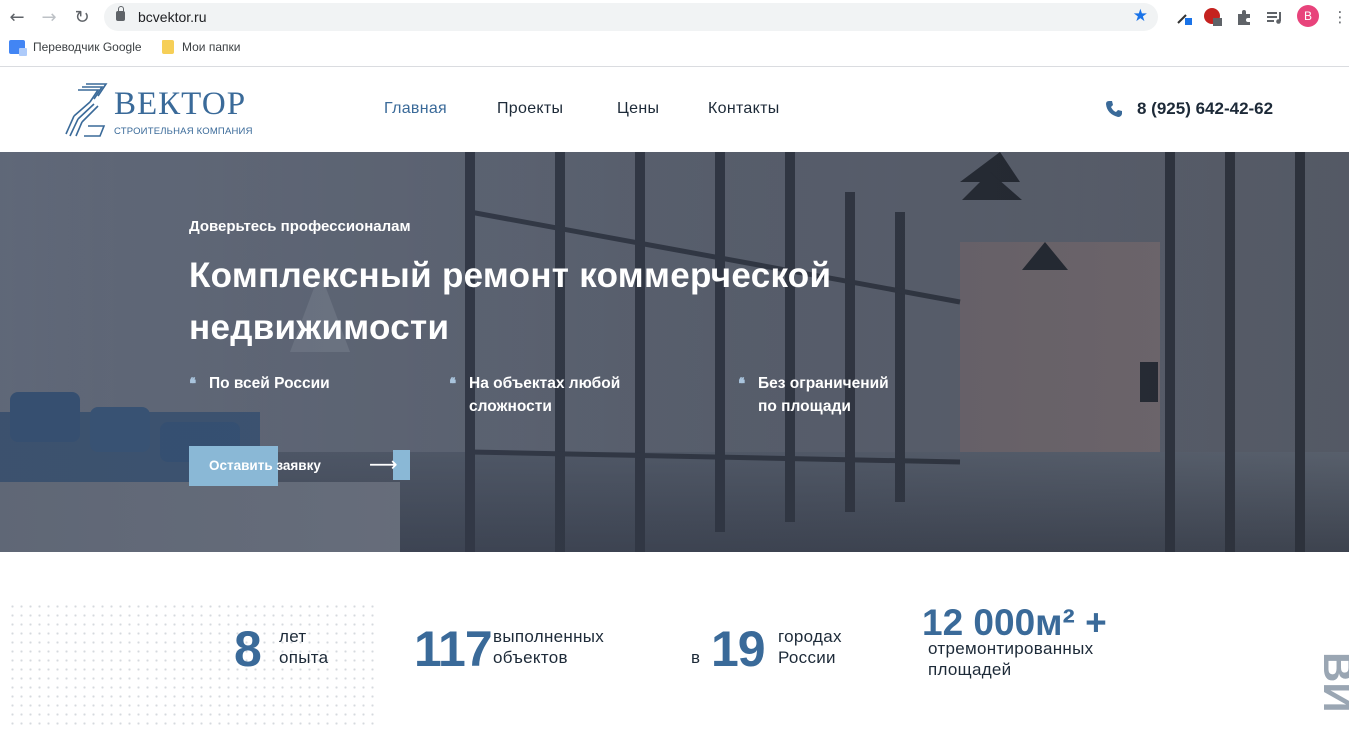  I want to click on stat-label: лет опыта, so click(303, 647).